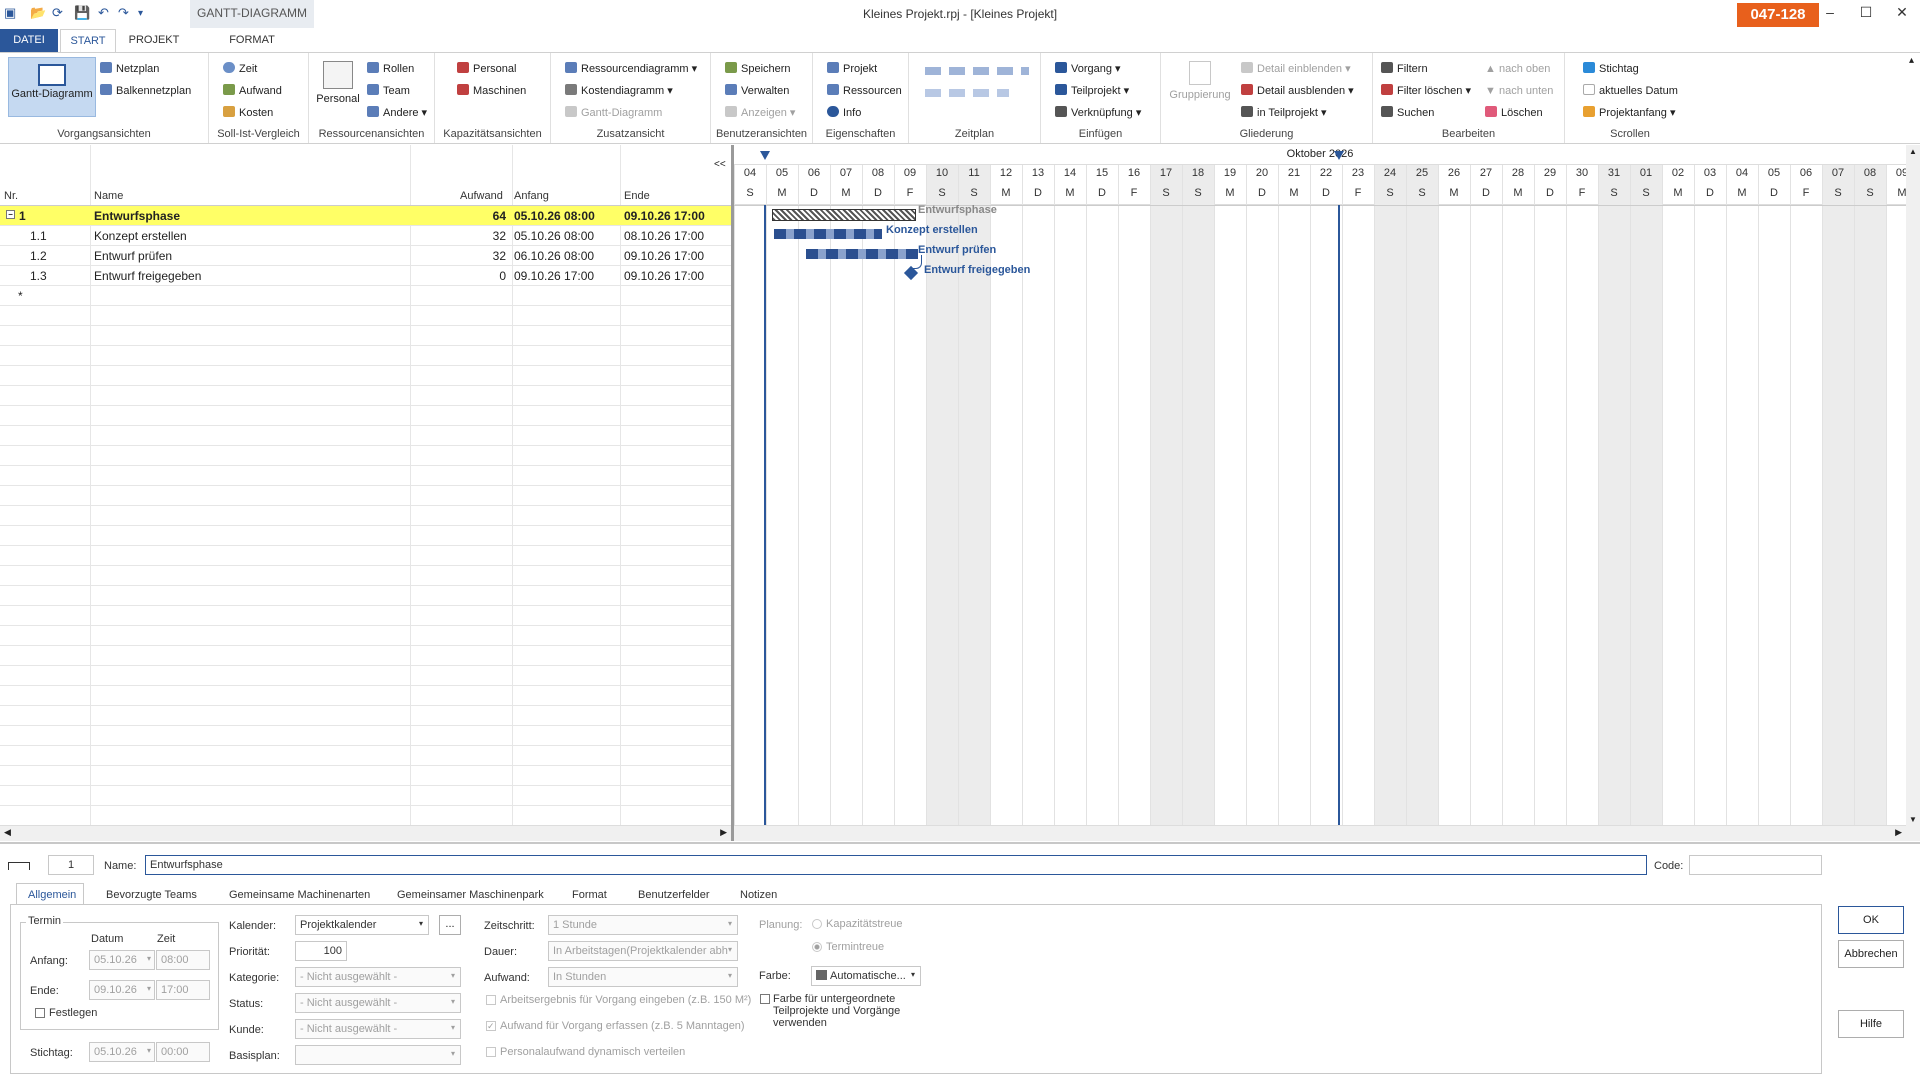 The image size is (1920, 1080). I want to click on basisplan-select: ▾, so click(378, 1055).